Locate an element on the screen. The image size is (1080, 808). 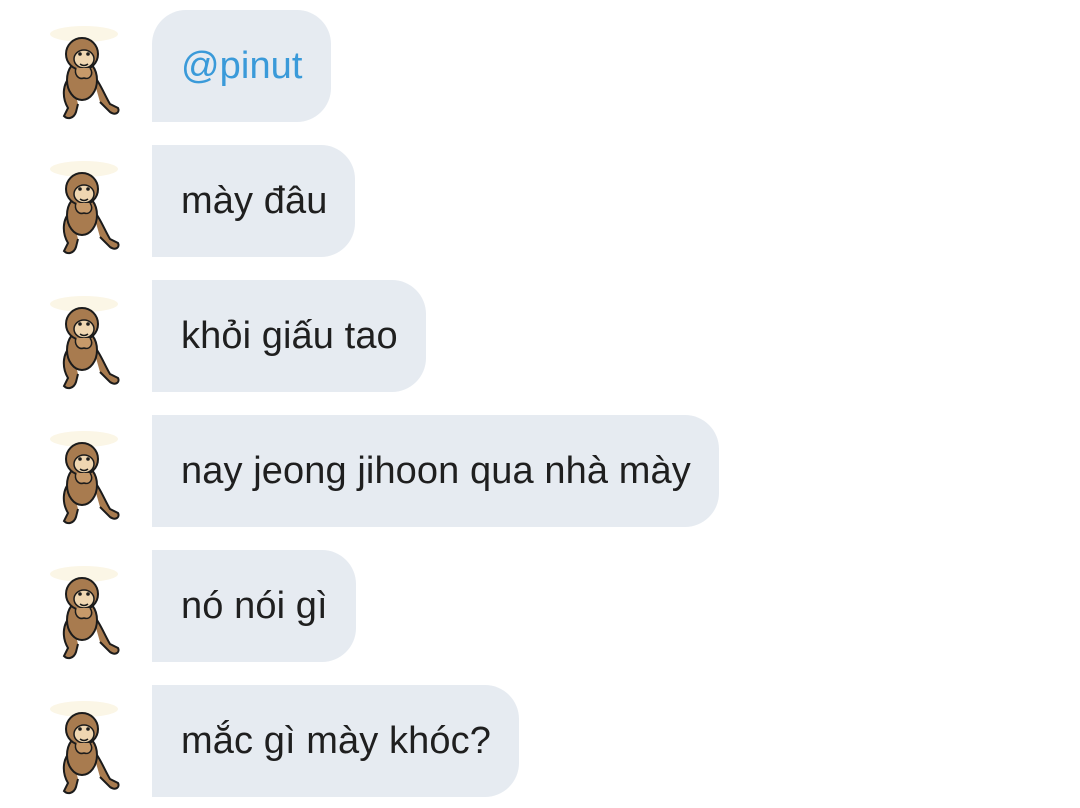
message-text: nay jeong jihoon qua nhà mày is located at coordinates (436, 470).